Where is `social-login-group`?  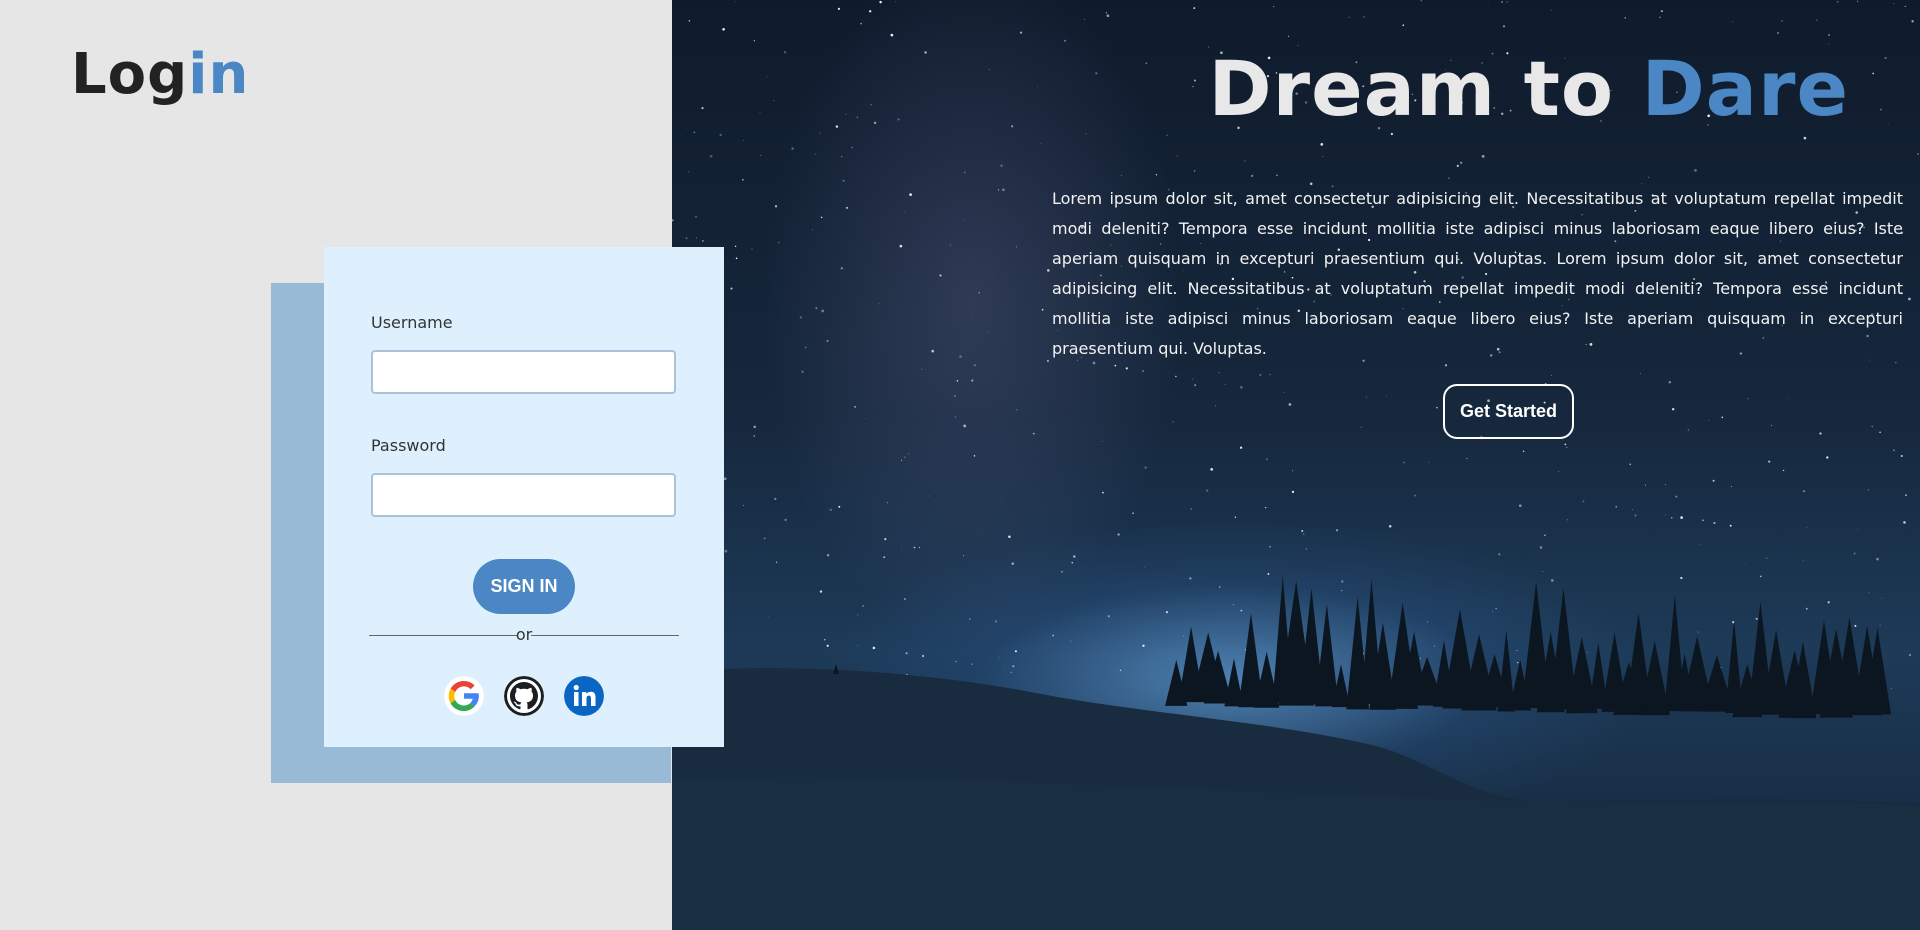 social-login-group is located at coordinates (524, 697).